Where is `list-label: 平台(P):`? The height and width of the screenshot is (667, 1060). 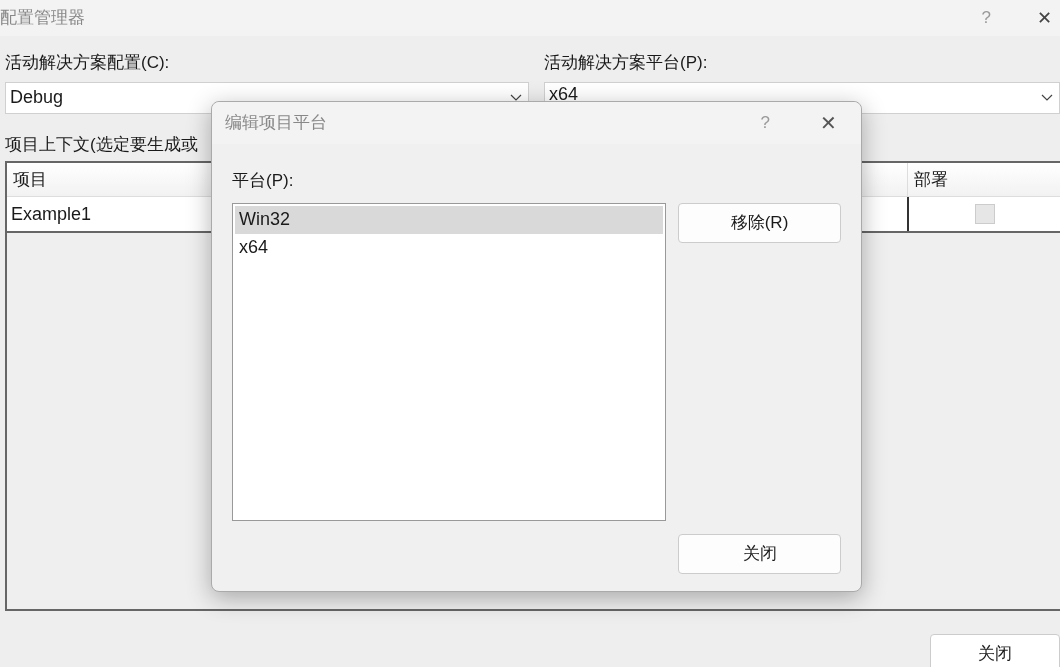
list-label: 平台(P): is located at coordinates (263, 180).